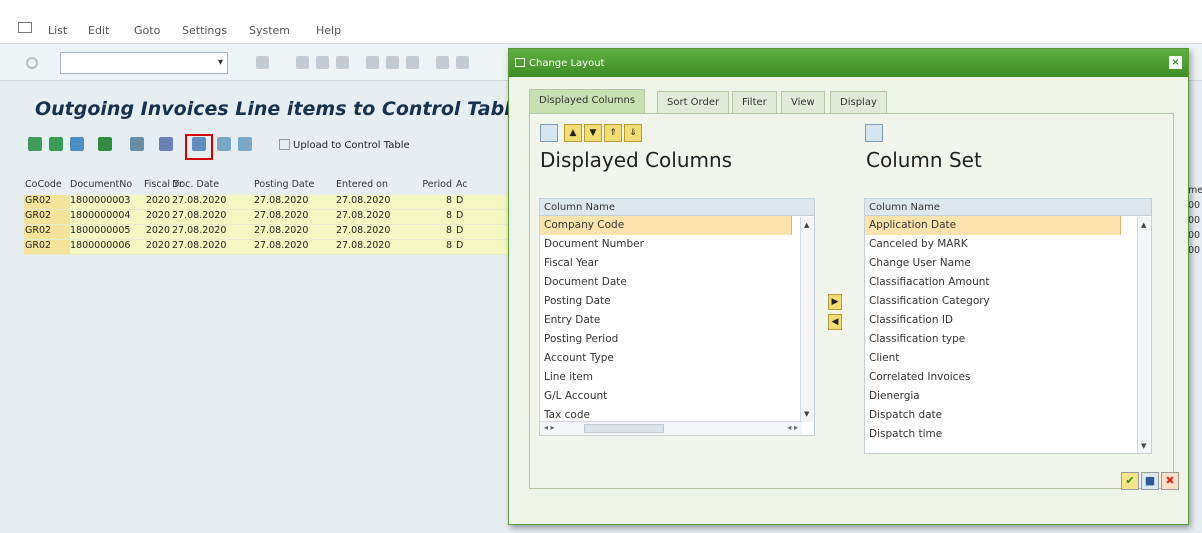  Describe the element at coordinates (666, 225) in the screenshot. I see `list-item: Company Code` at that location.